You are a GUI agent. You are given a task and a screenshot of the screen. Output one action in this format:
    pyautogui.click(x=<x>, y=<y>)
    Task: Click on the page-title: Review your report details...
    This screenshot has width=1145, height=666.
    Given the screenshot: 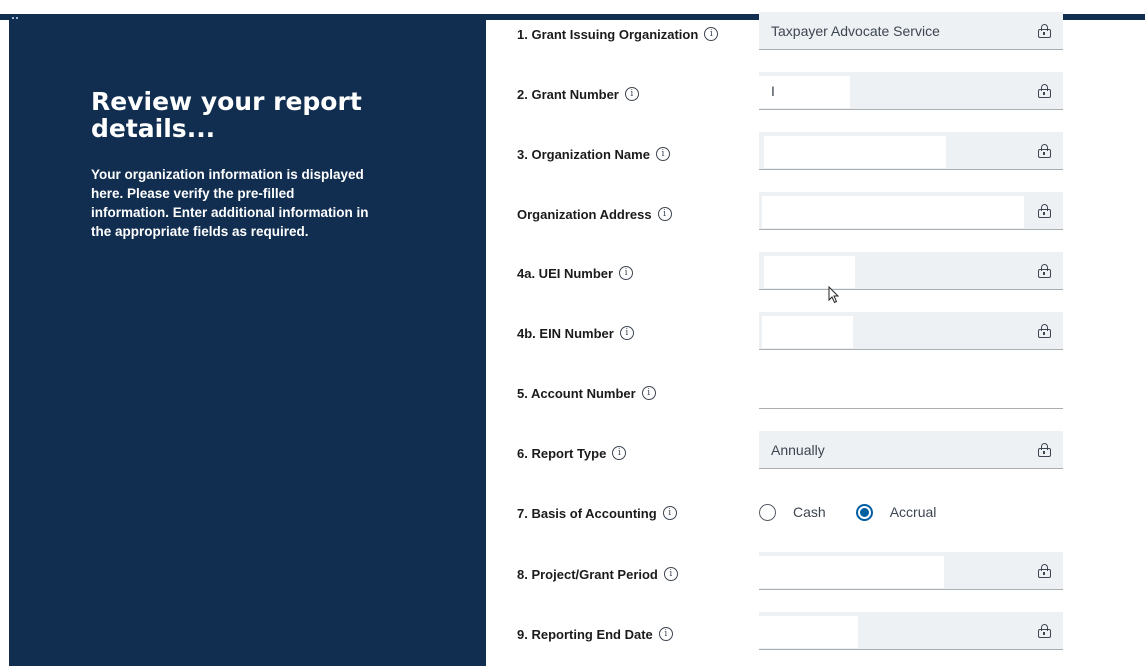 What is the action you would take?
    pyautogui.click(x=226, y=115)
    